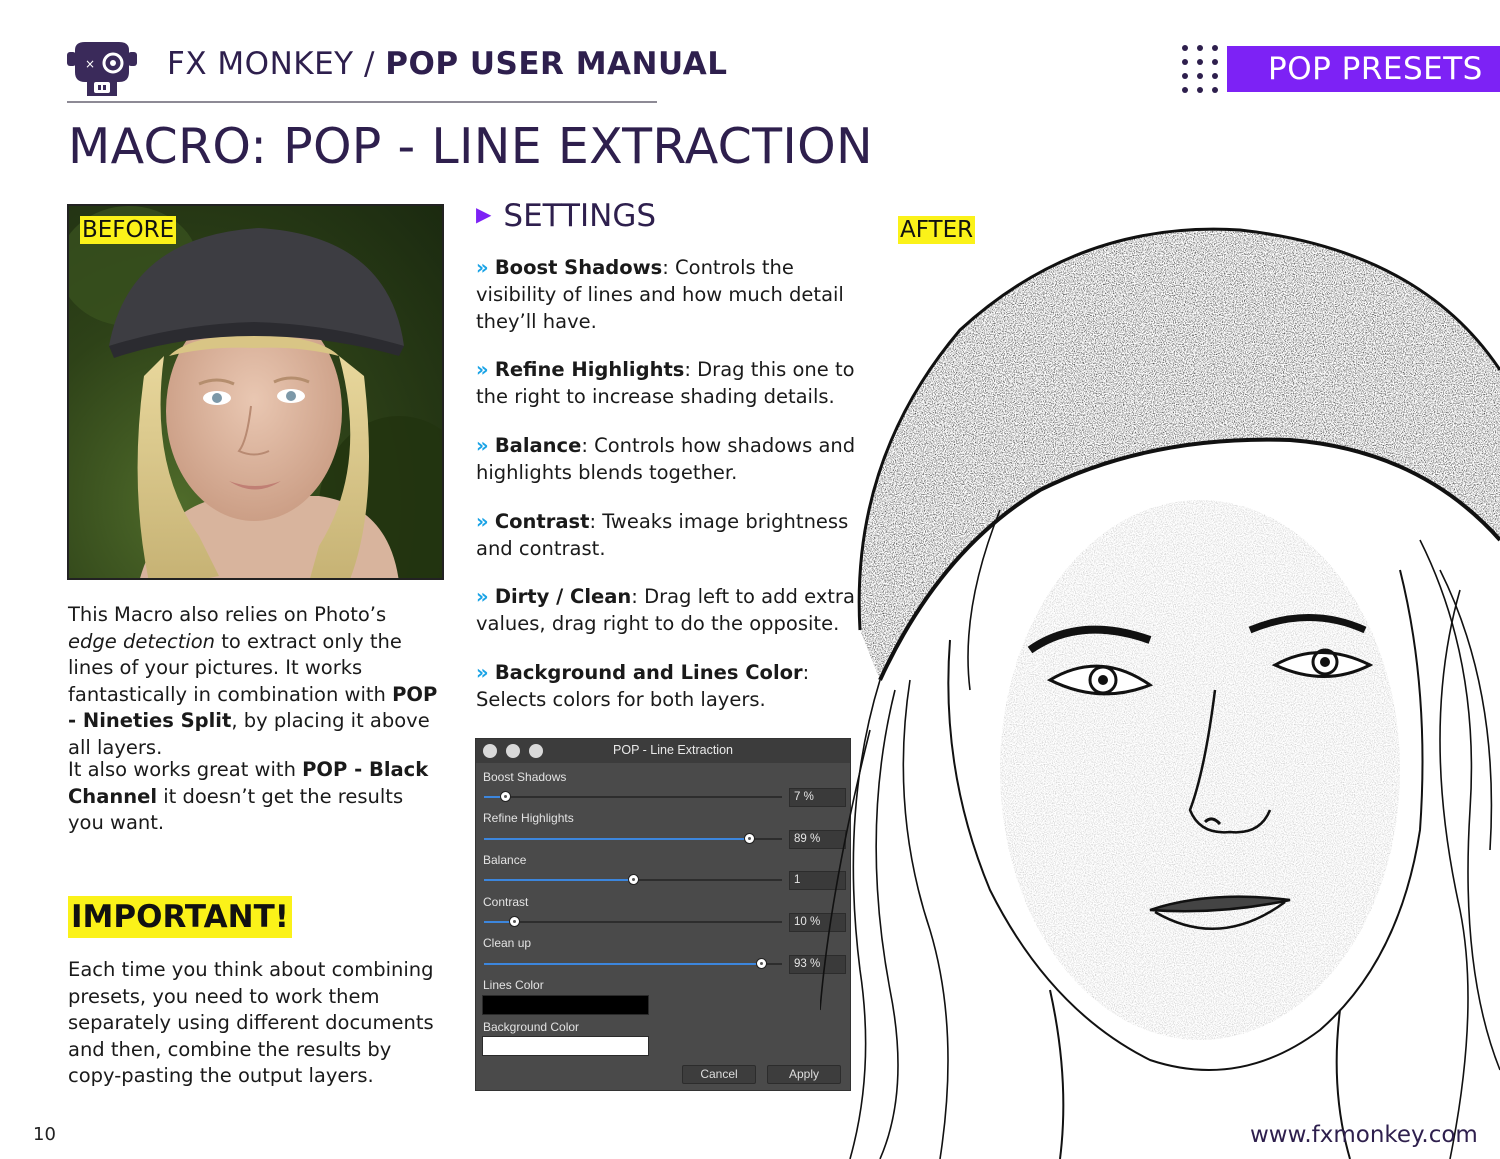  I want to click on contrast-label: Contrast, so click(506, 902).